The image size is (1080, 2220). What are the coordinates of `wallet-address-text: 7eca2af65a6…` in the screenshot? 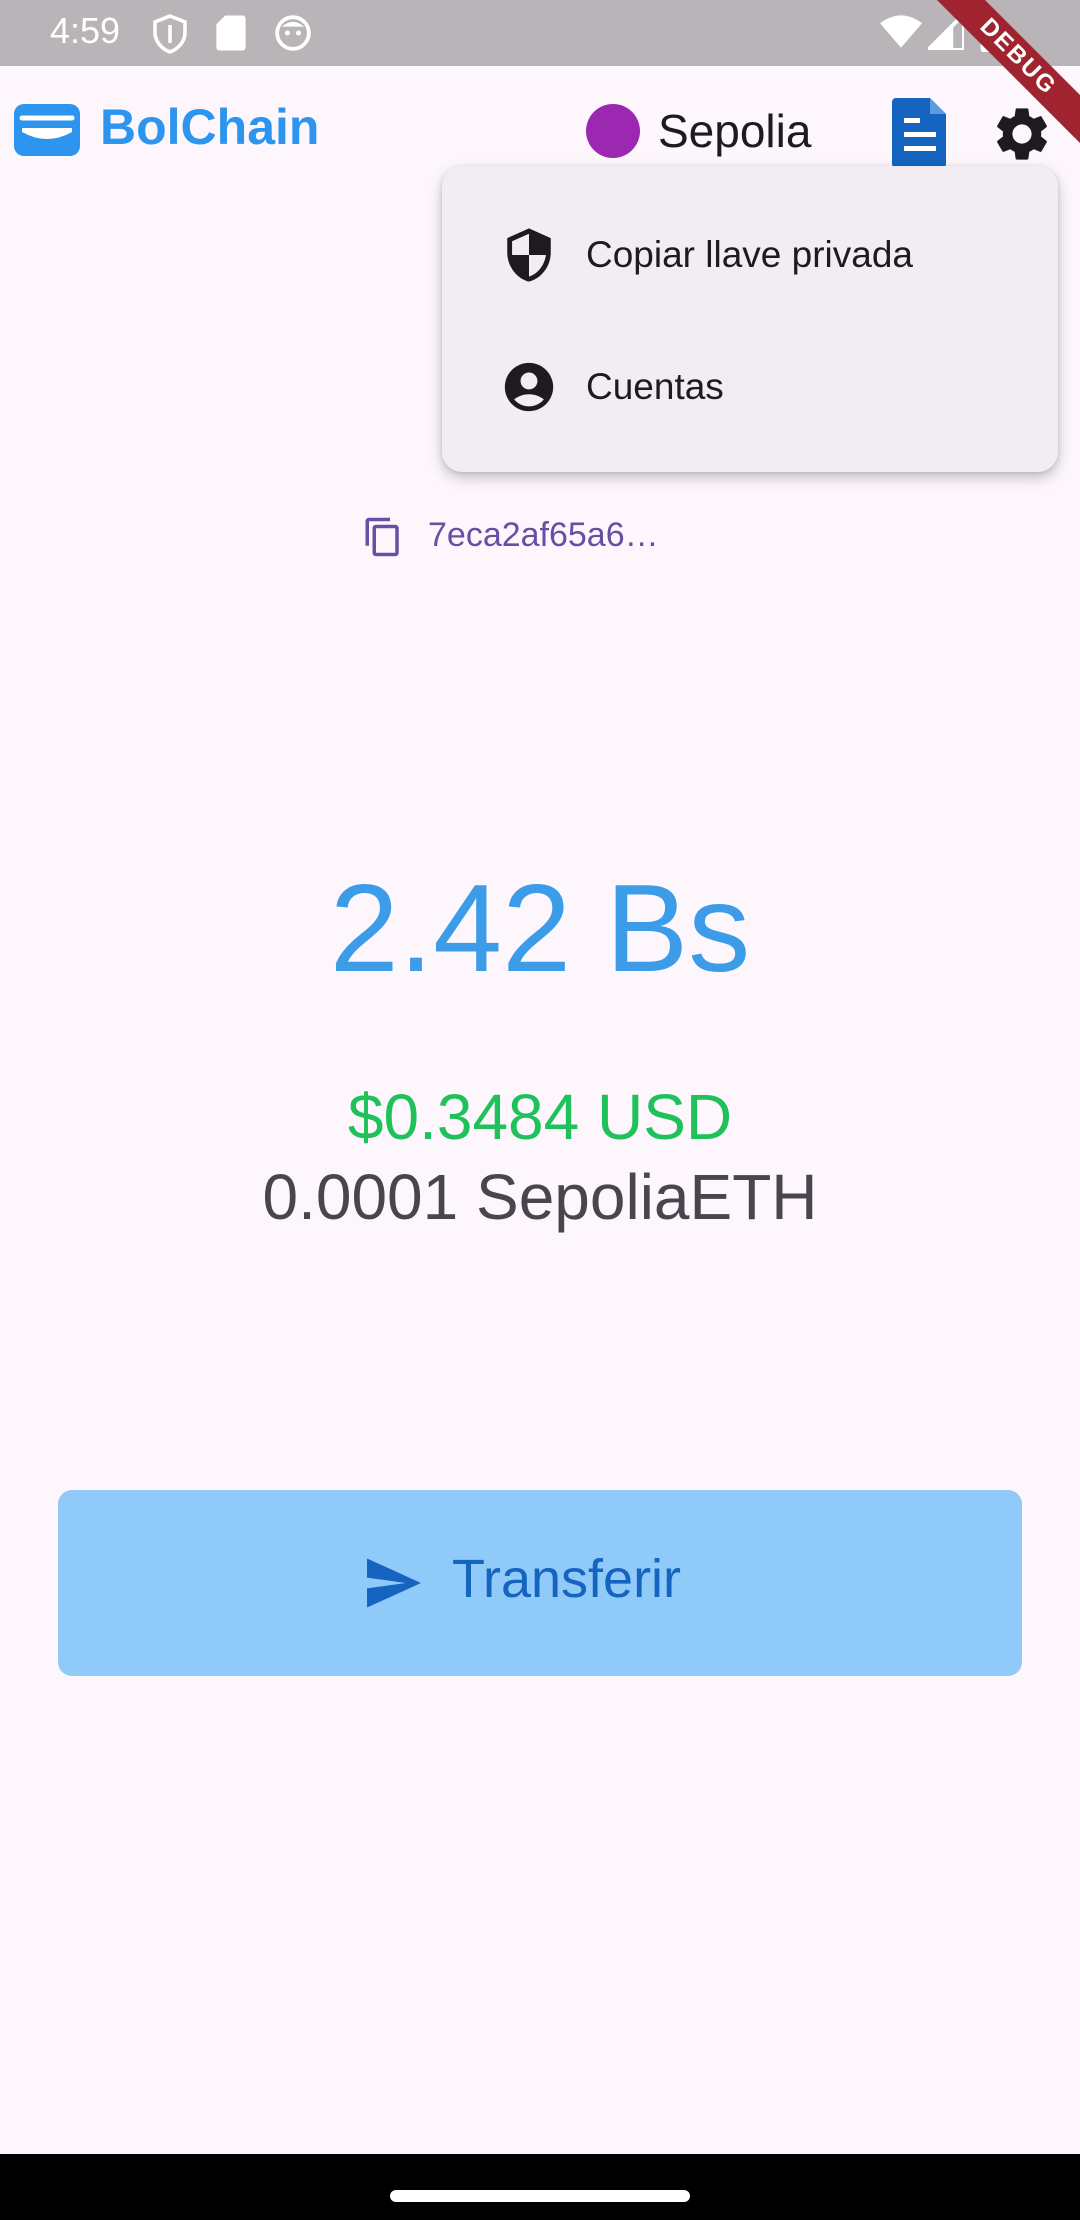 It's located at (543, 535).